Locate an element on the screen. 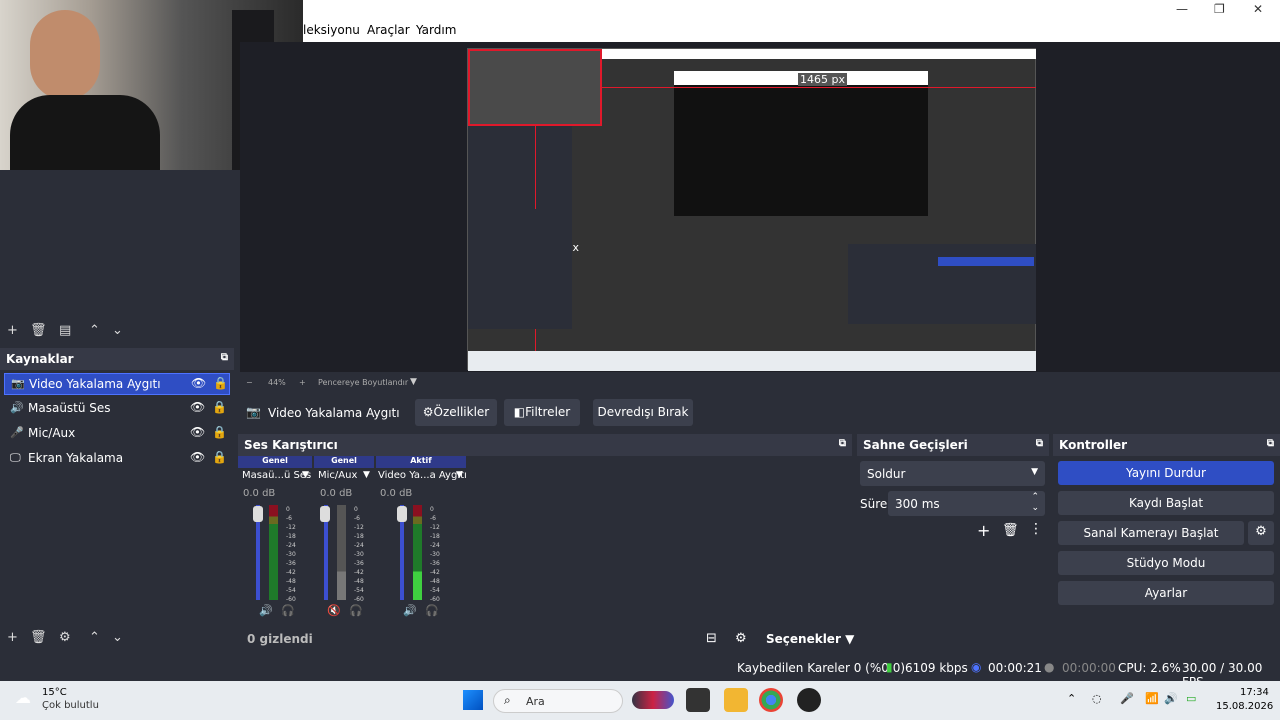  gear-icon: ⚙ is located at coordinates (428, 412).